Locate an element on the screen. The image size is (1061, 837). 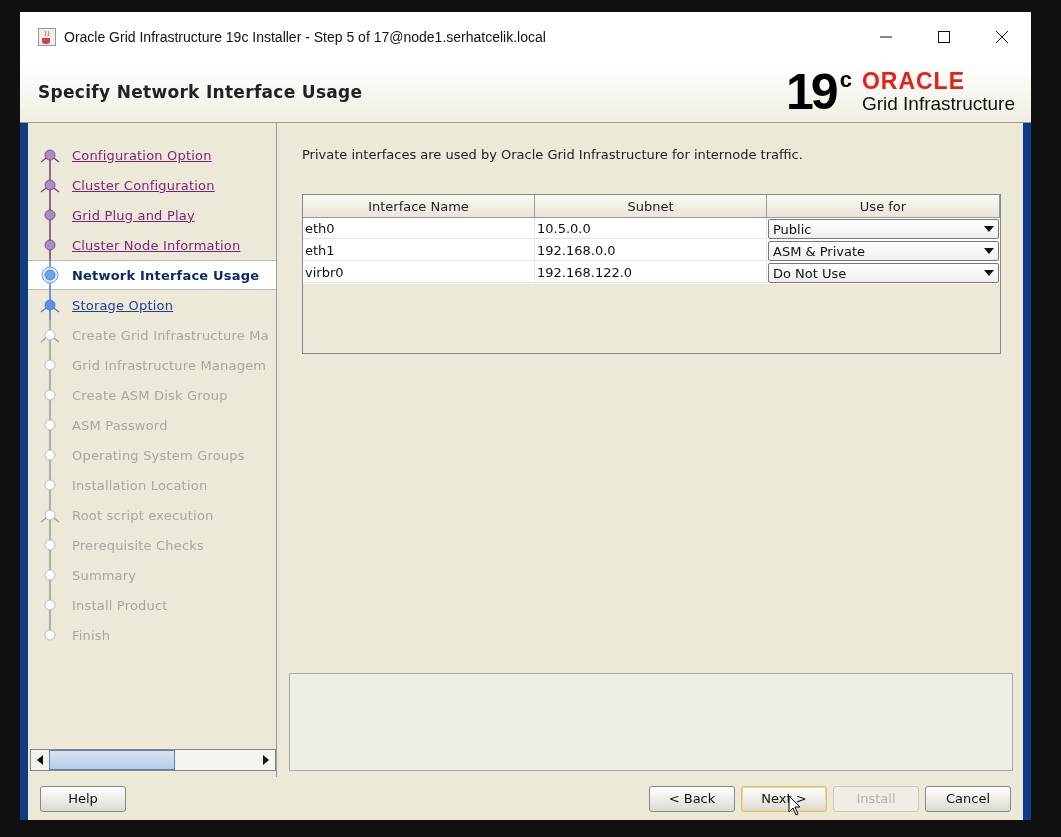
step-link: Configuration Option is located at coordinates (142, 155).